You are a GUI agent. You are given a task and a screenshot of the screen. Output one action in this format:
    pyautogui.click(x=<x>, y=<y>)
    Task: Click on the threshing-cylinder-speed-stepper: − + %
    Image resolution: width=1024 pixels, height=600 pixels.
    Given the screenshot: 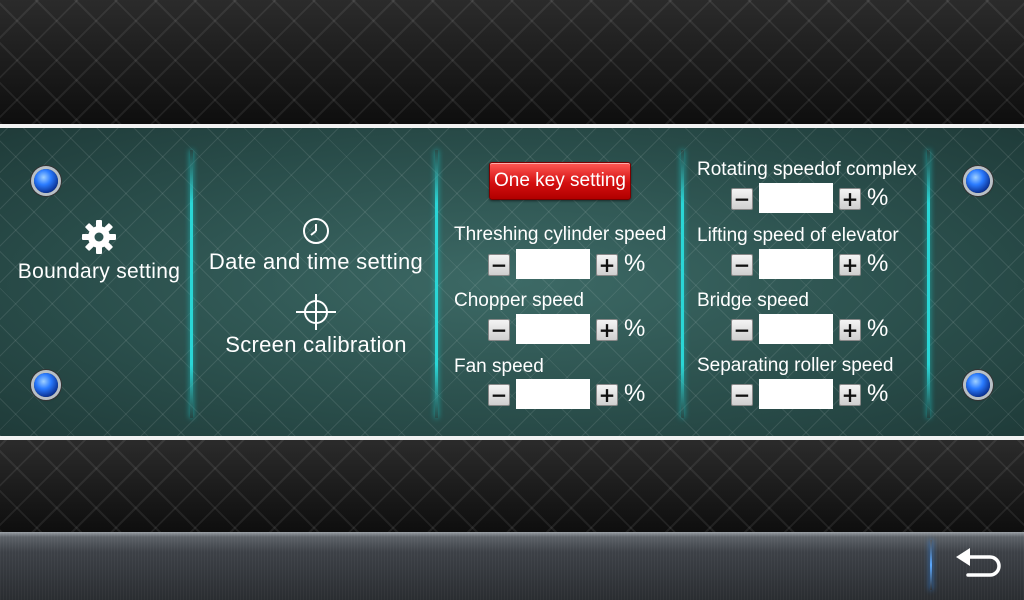 What is the action you would take?
    pyautogui.click(x=573, y=265)
    